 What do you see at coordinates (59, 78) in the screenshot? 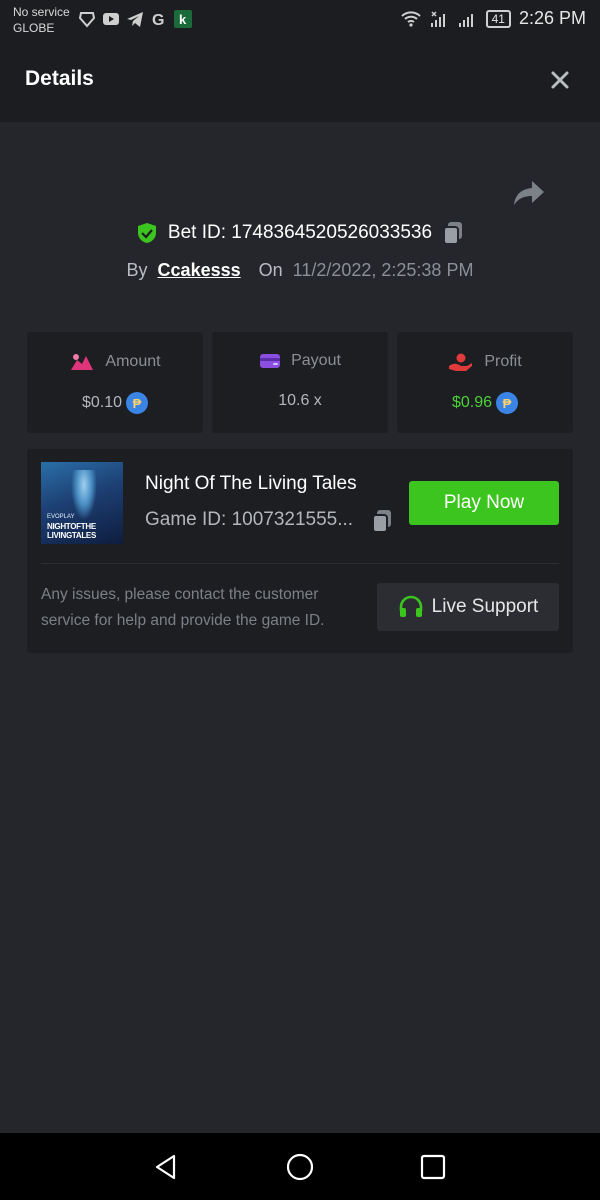
I see `page-title: Details` at bounding box center [59, 78].